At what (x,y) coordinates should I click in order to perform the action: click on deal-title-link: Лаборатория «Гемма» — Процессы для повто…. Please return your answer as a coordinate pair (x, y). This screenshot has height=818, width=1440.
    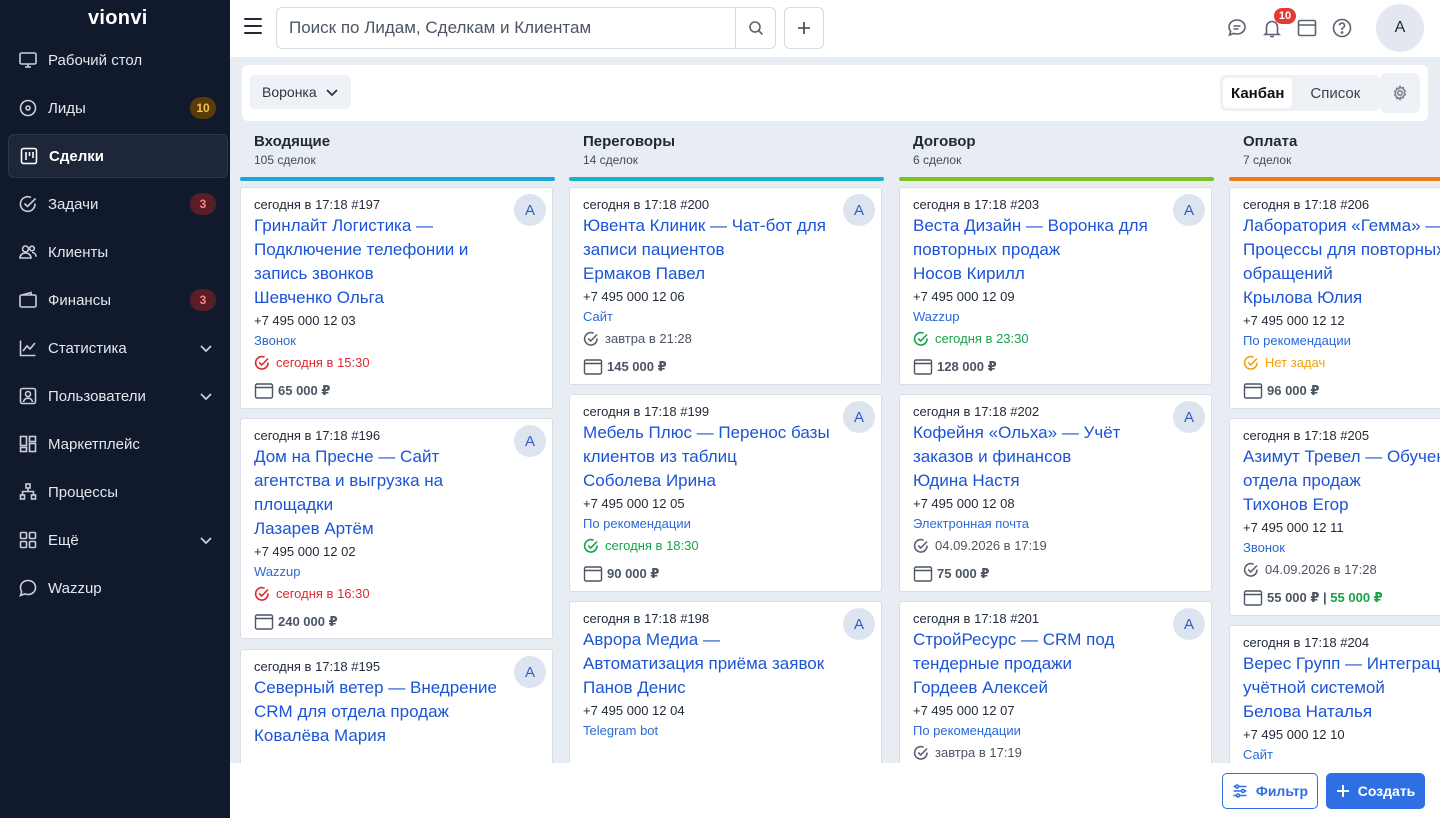
    Looking at the image, I should click on (1341, 250).